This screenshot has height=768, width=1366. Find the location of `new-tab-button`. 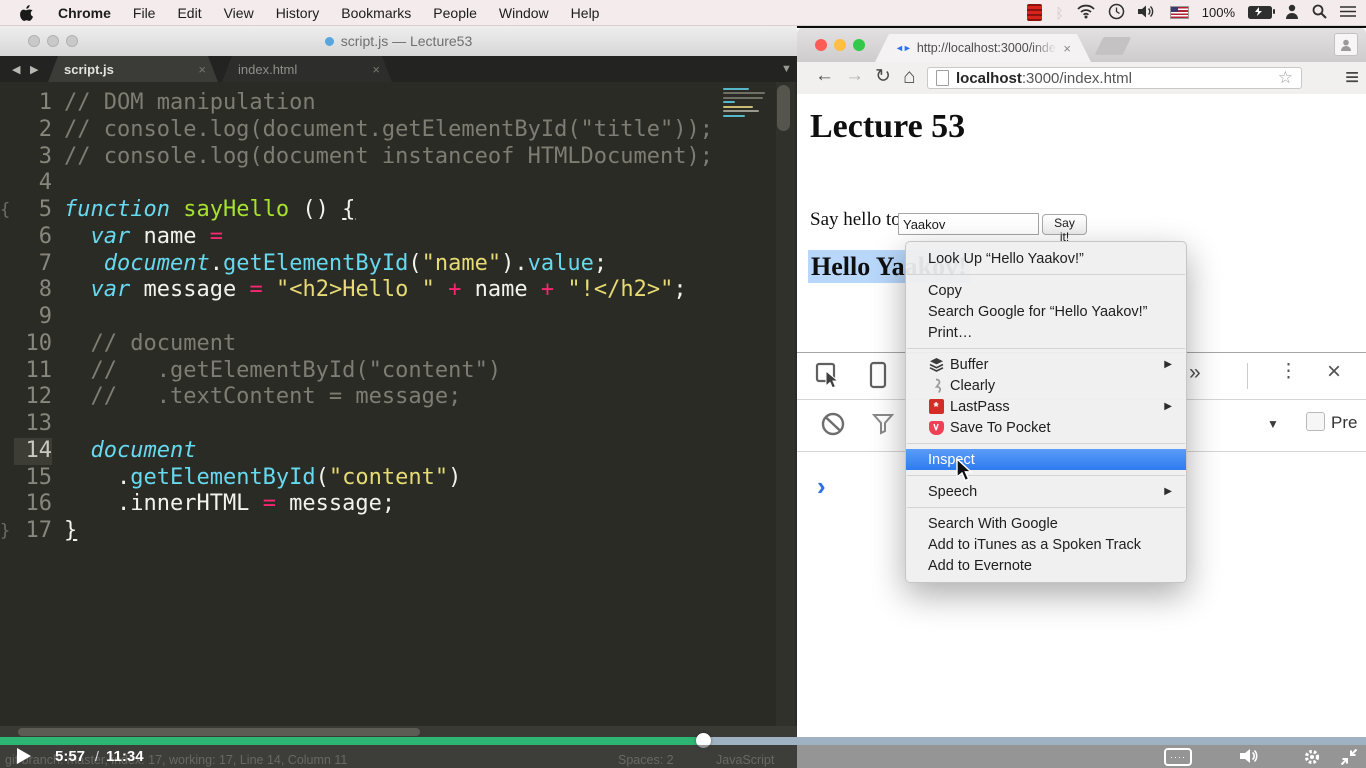

new-tab-button is located at coordinates (1113, 46).